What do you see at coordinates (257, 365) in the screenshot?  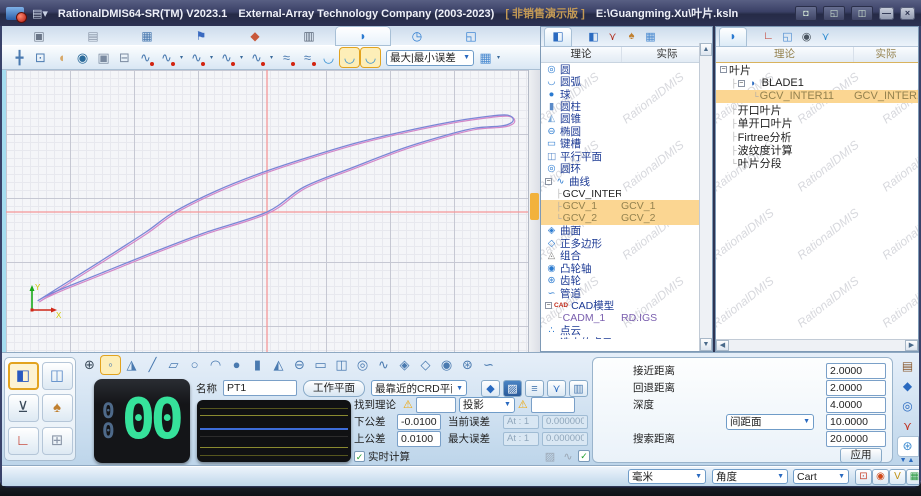 I see `cylinder-feature-icon: ▮` at bounding box center [257, 365].